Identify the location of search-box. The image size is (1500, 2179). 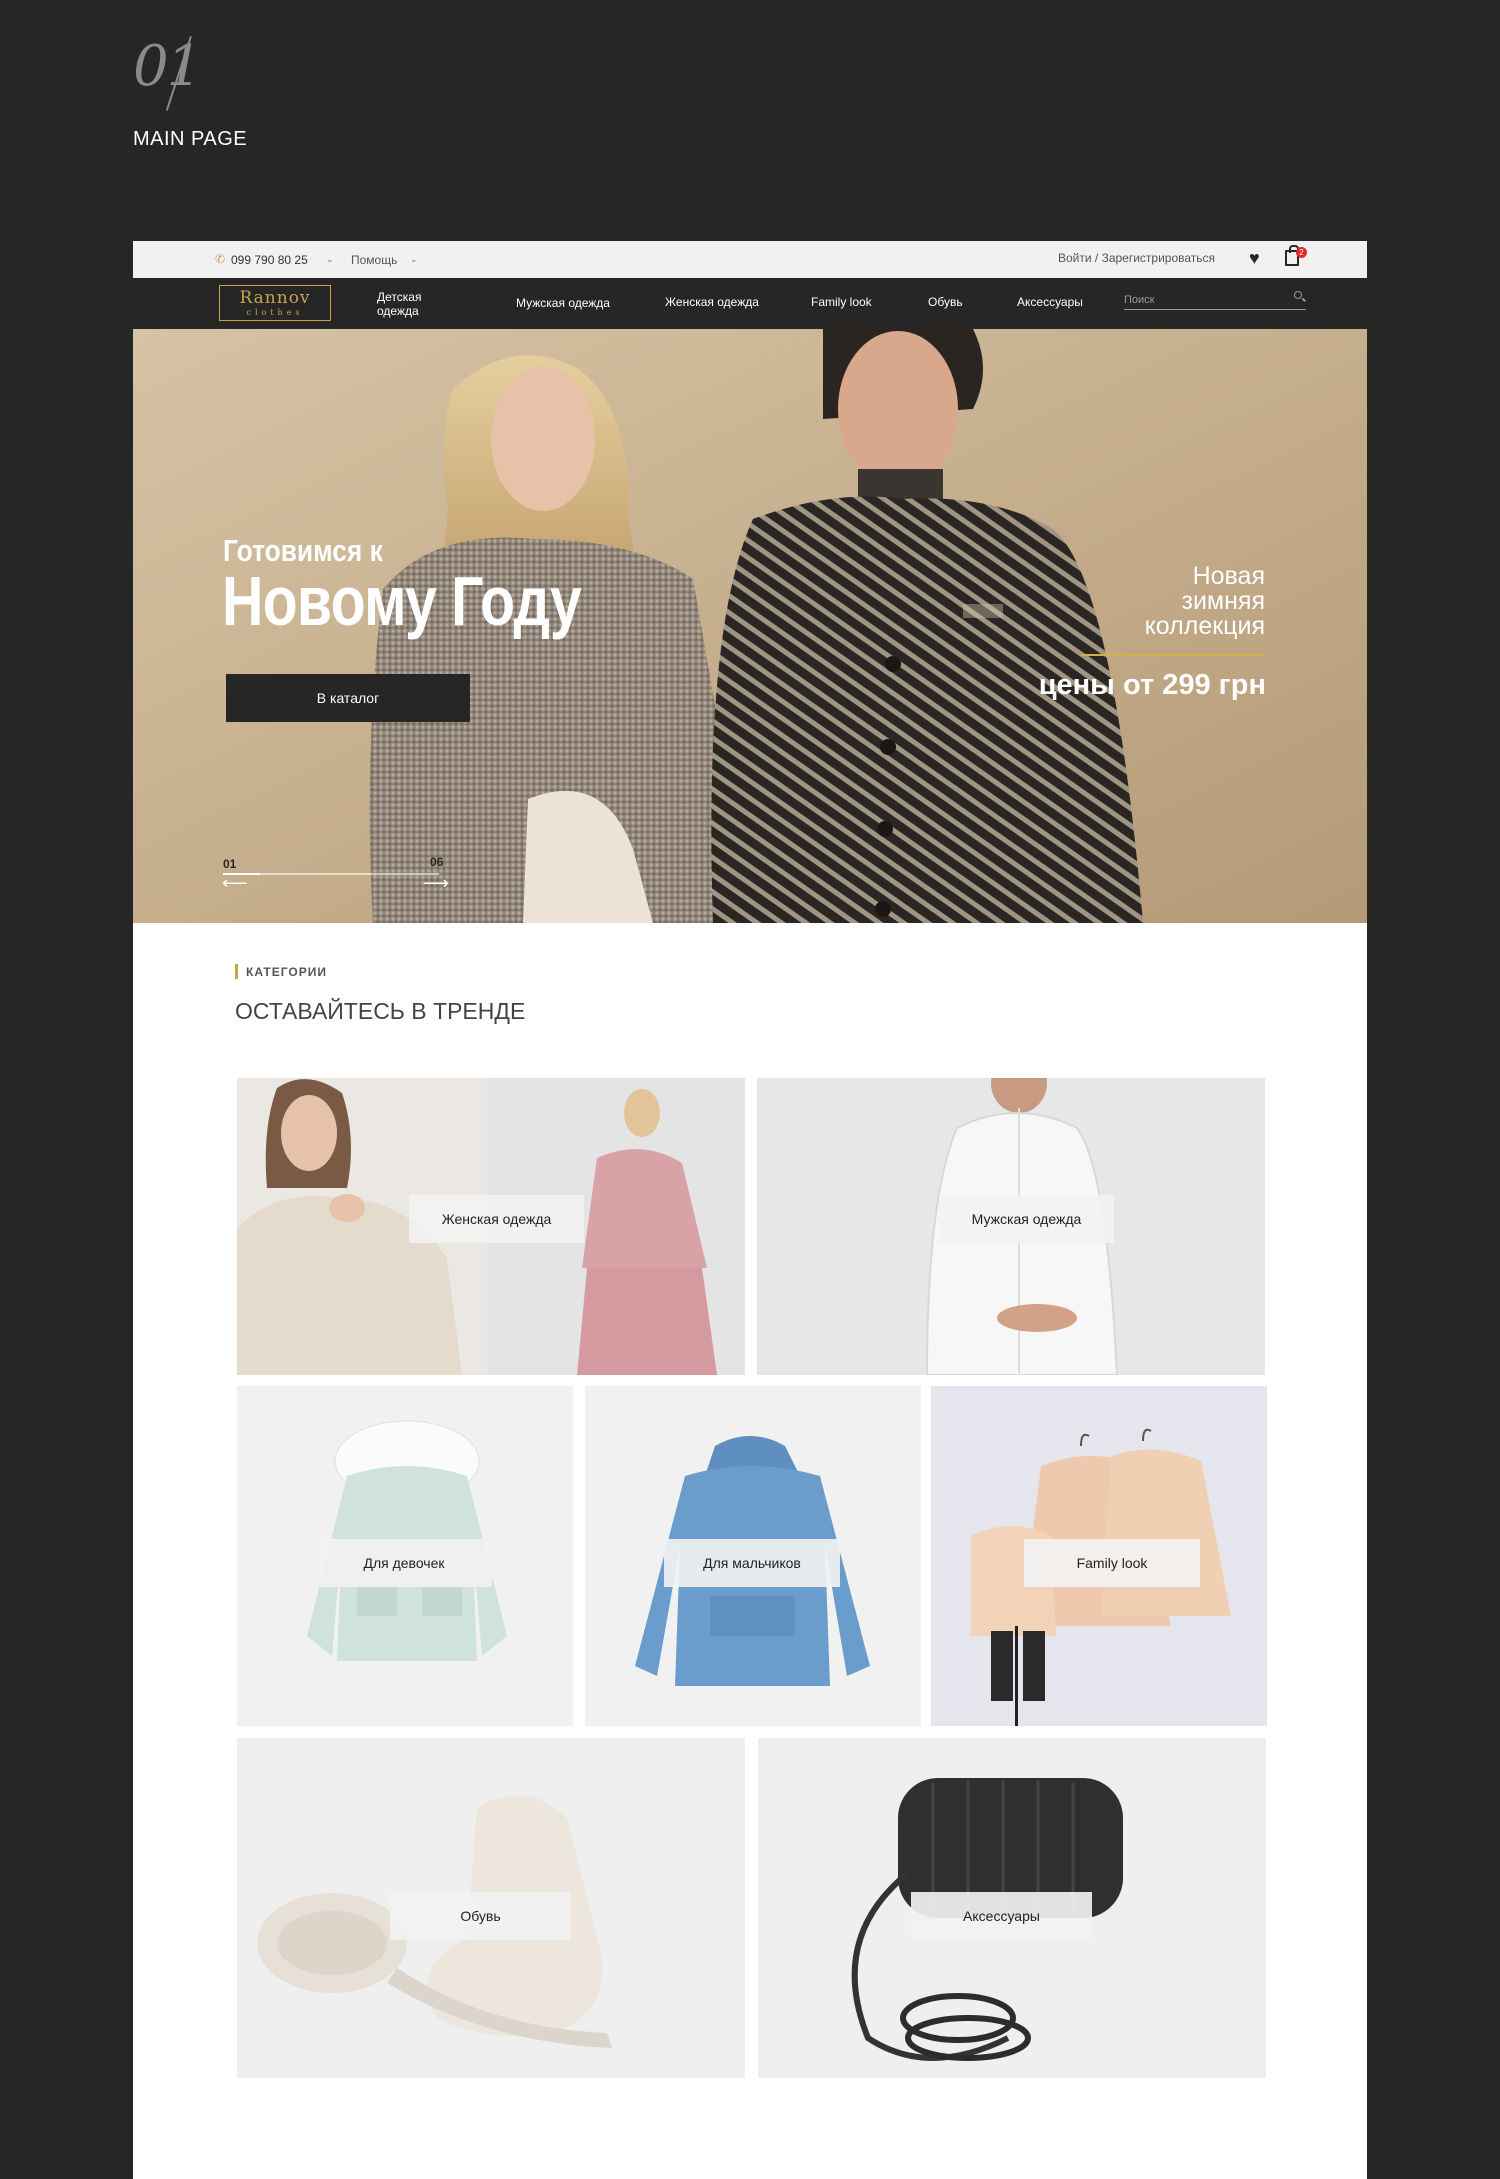
(1215, 300).